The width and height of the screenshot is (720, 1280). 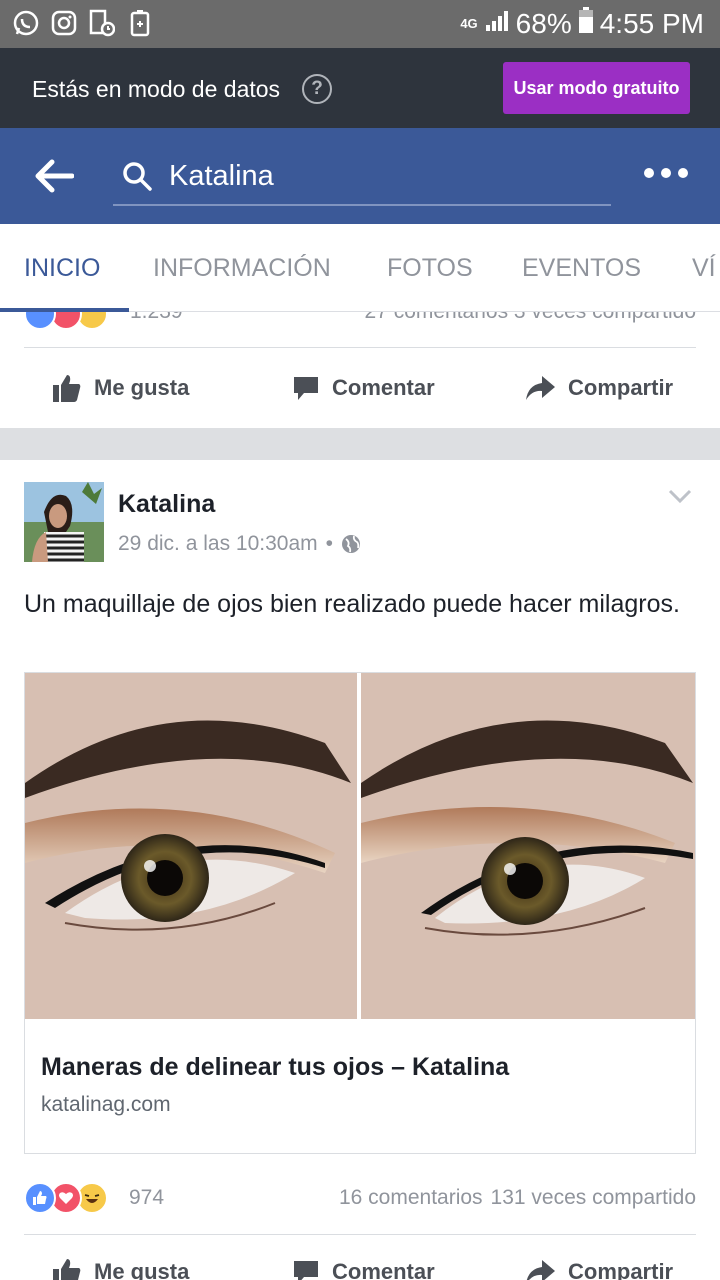 I want to click on free-mode-button: Usar modo gratuito, so click(x=596, y=88).